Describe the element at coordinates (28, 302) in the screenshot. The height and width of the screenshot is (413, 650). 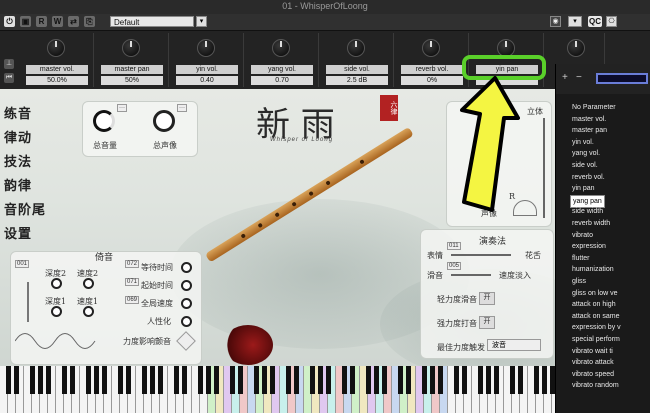
I see `ornament-slider` at that location.